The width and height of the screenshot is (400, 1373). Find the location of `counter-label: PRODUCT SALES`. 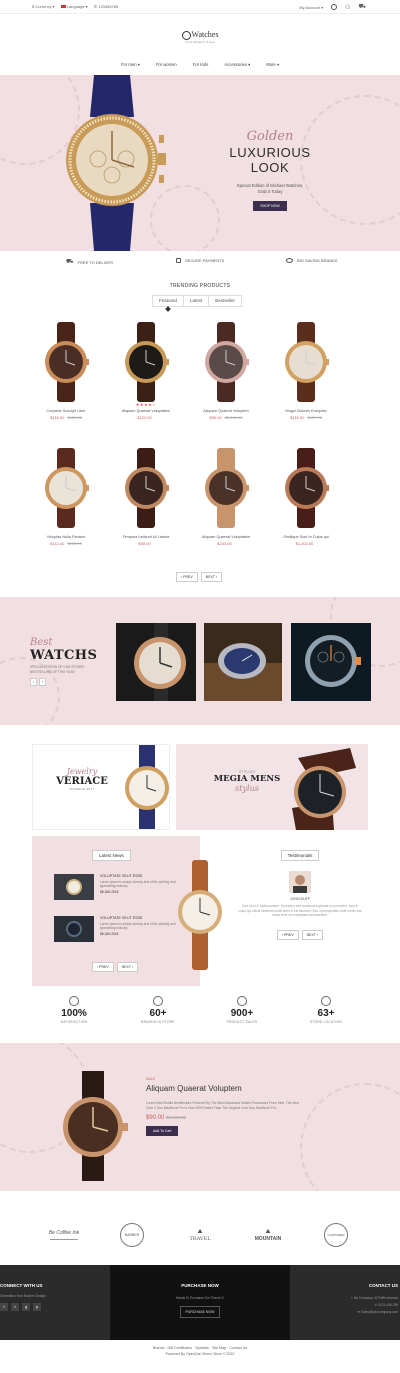

counter-label: PRODUCT SALES is located at coordinates (242, 1022).